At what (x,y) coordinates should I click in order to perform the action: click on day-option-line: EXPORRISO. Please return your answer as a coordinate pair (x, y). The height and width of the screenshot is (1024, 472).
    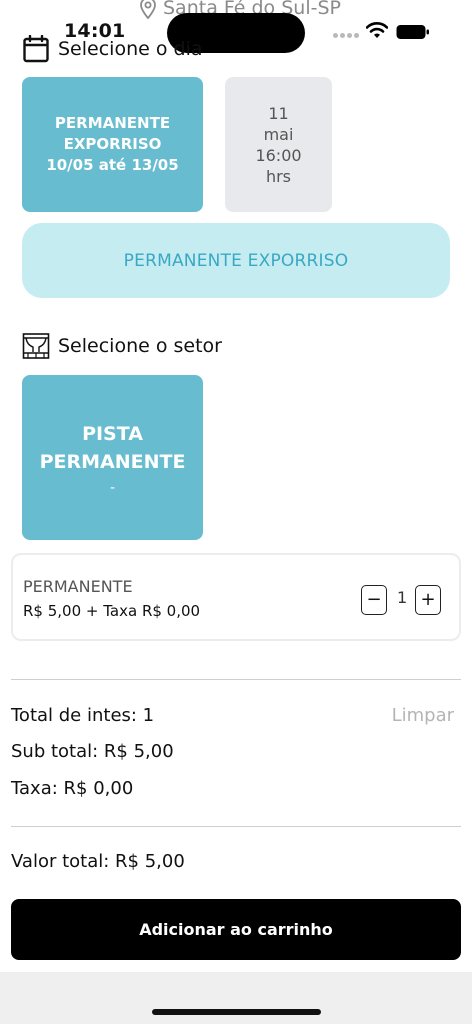
    Looking at the image, I should click on (112, 144).